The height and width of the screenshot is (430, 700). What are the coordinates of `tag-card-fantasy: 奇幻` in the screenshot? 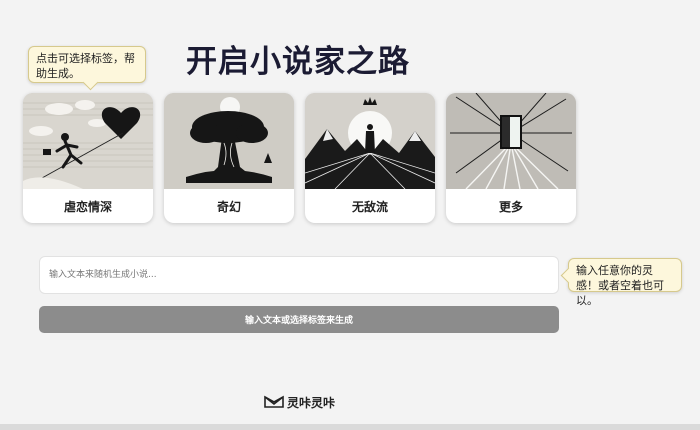 It's located at (229, 158).